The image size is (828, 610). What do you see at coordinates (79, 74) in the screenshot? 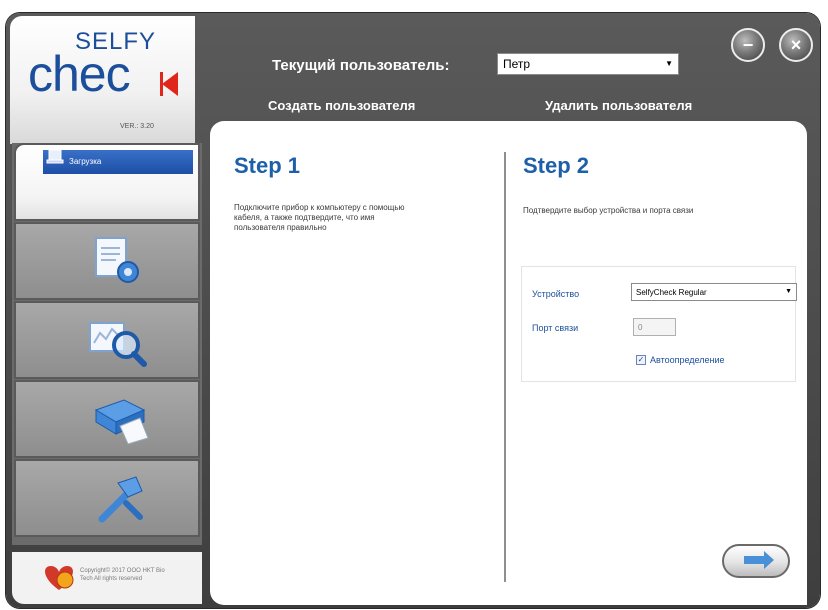
I see `logo-check-text: chec` at bounding box center [79, 74].